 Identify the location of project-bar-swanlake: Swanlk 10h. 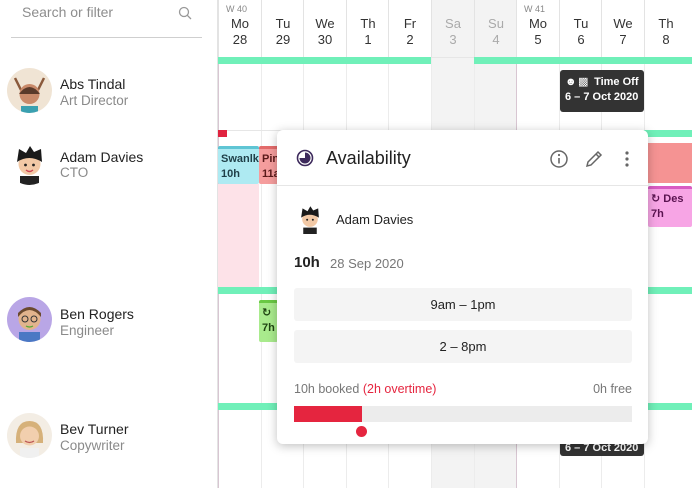
(238, 165).